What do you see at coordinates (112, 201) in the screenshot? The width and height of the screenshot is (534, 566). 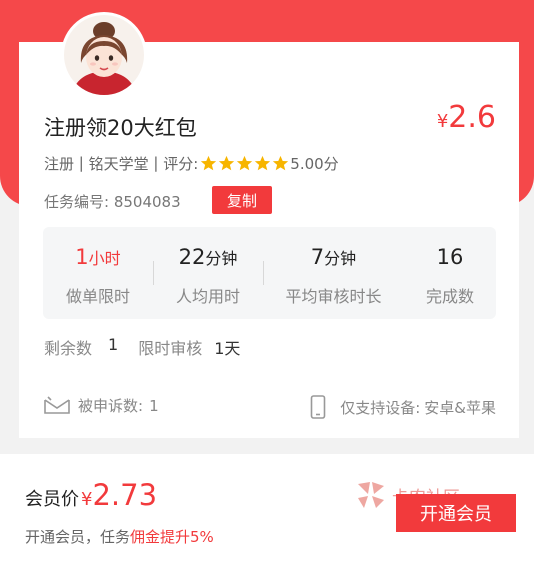 I see `task-number: 任务编号: 8504083` at bounding box center [112, 201].